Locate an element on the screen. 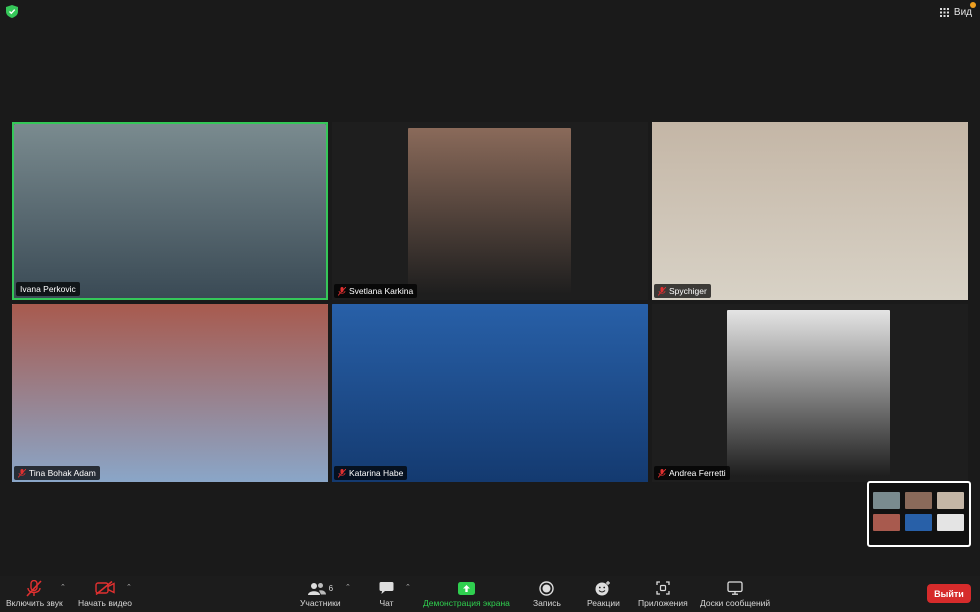  share-screen-icon is located at coordinates (466, 588).